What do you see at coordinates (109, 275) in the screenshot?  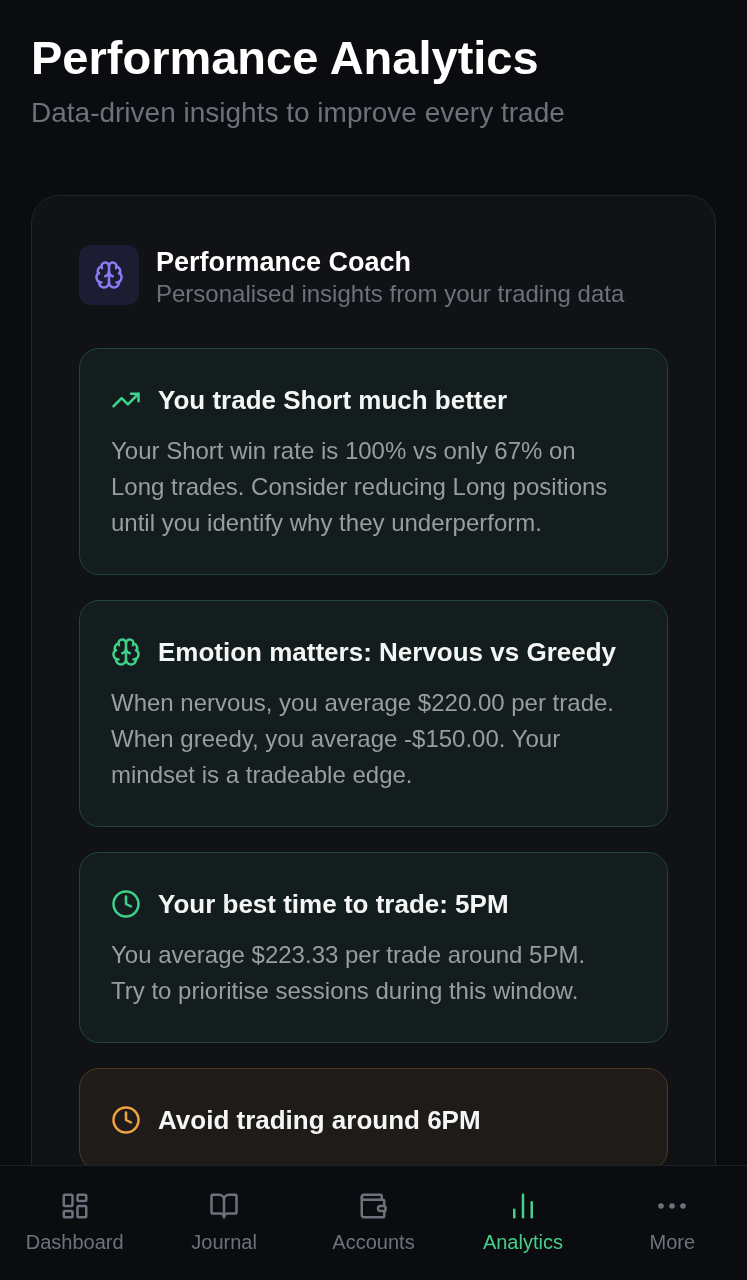 I see `brain-icon` at bounding box center [109, 275].